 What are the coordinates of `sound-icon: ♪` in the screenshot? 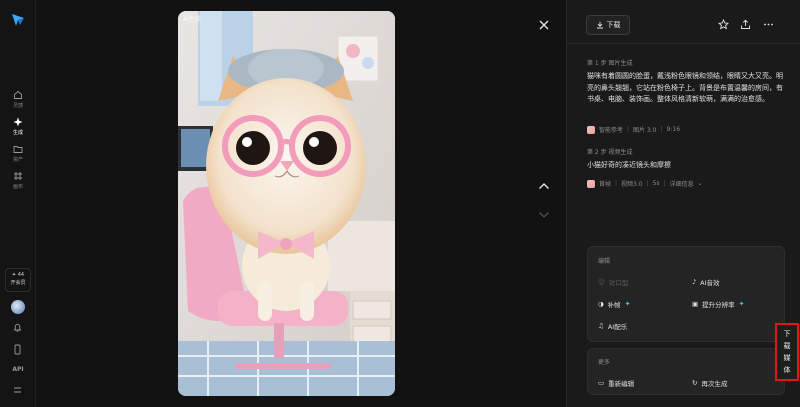 It's located at (694, 282).